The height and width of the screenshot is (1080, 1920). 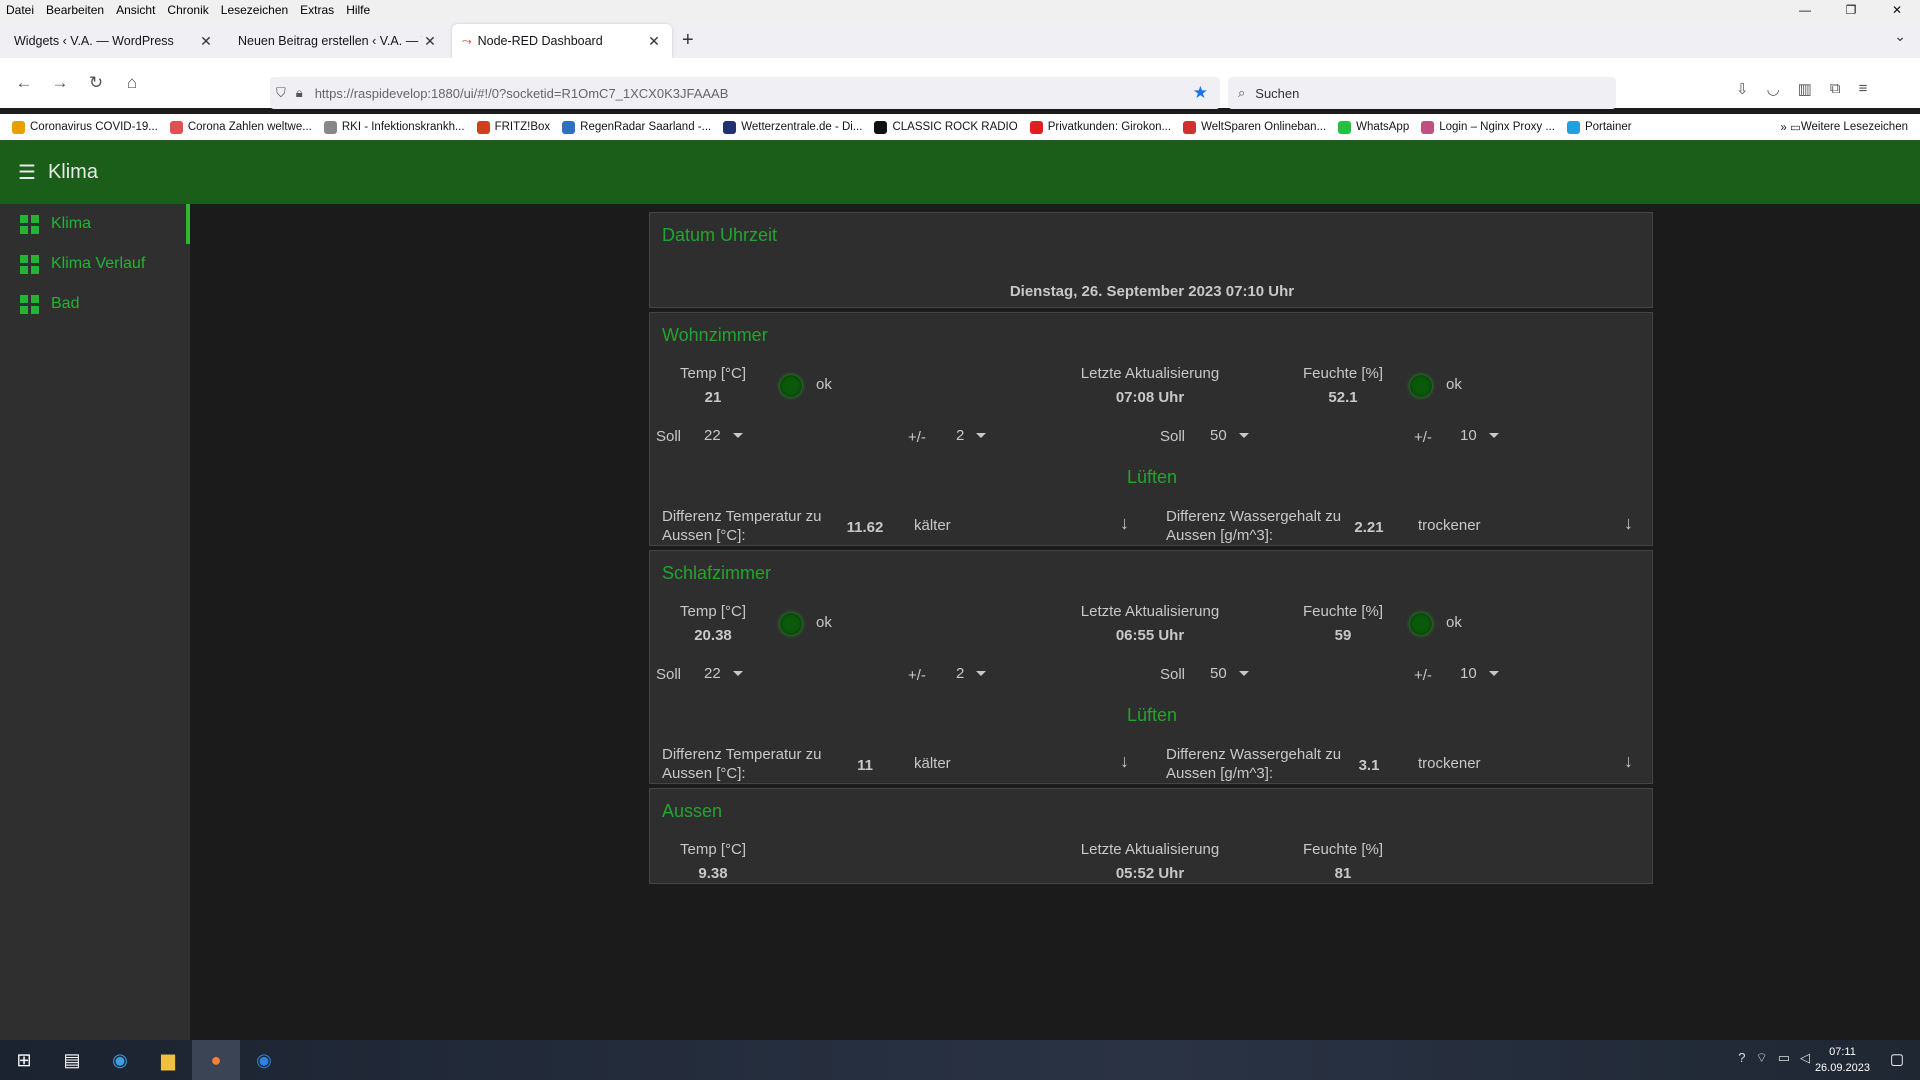 I want to click on bookmark-item: Portainer, so click(x=1599, y=127).